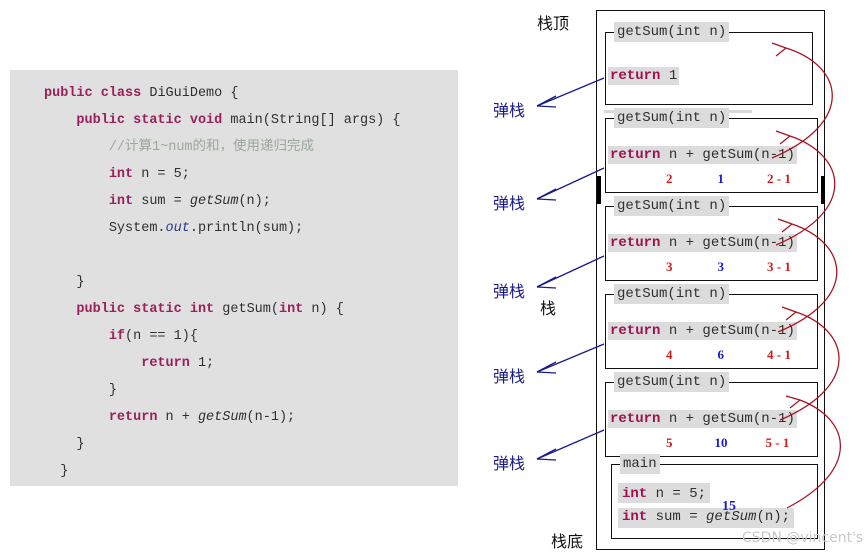 Image resolution: width=868 pixels, height=559 pixels. I want to click on pop-arrow-4-head-a, so click(546, 367).